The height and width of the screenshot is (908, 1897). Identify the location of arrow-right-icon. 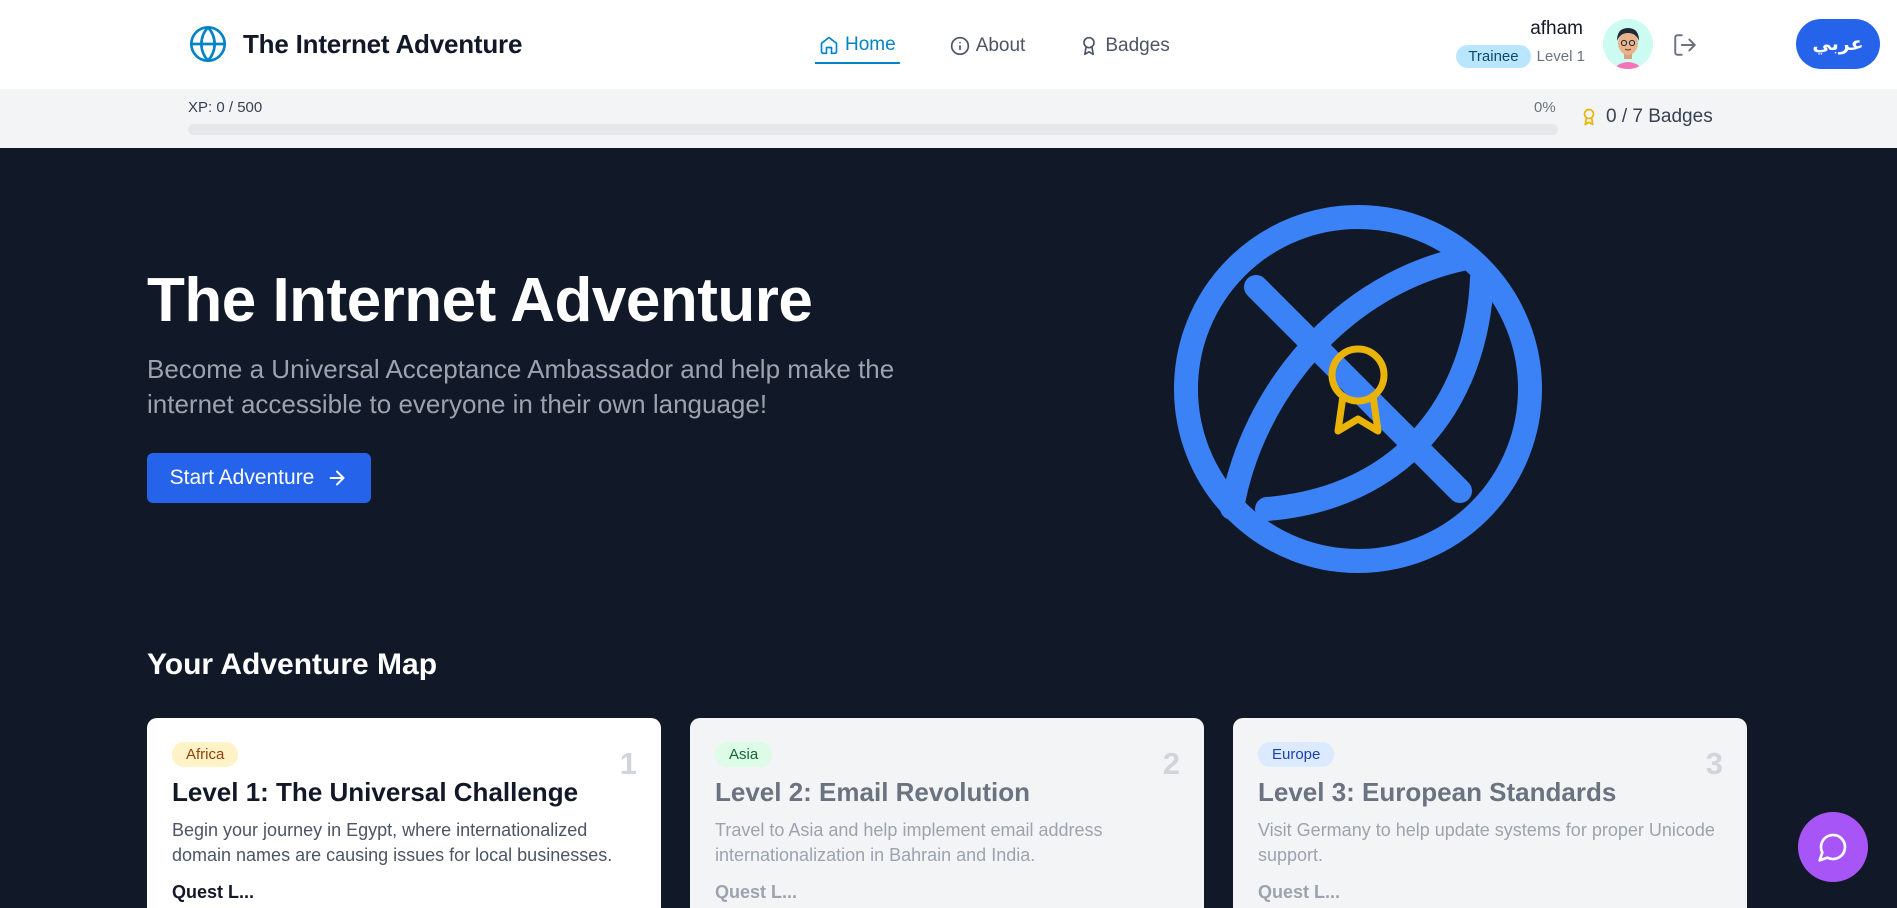
(337, 478).